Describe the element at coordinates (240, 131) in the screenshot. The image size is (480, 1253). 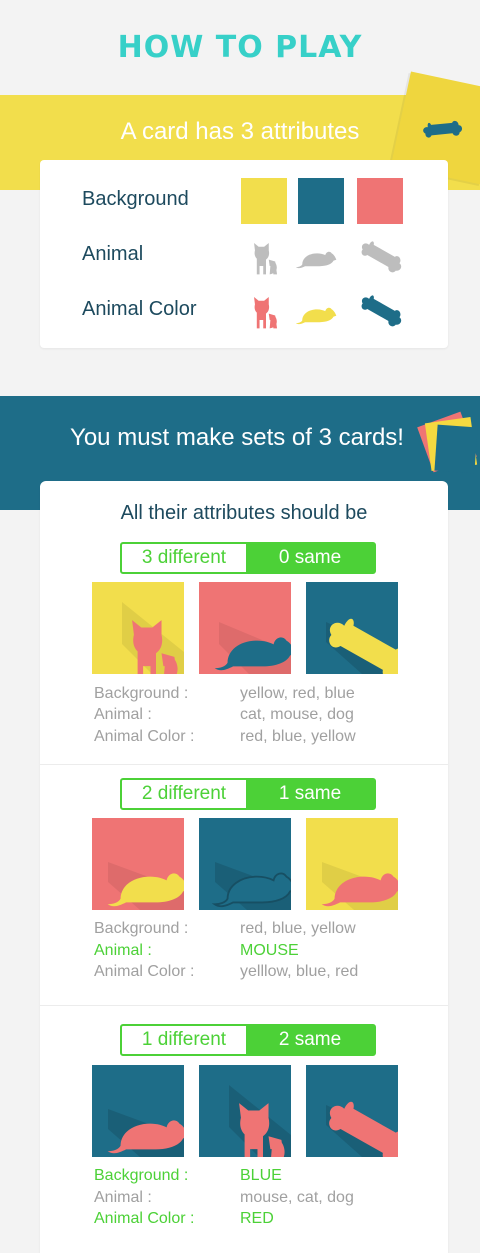
I see `attributes-heading: A card has 3 attributes` at that location.